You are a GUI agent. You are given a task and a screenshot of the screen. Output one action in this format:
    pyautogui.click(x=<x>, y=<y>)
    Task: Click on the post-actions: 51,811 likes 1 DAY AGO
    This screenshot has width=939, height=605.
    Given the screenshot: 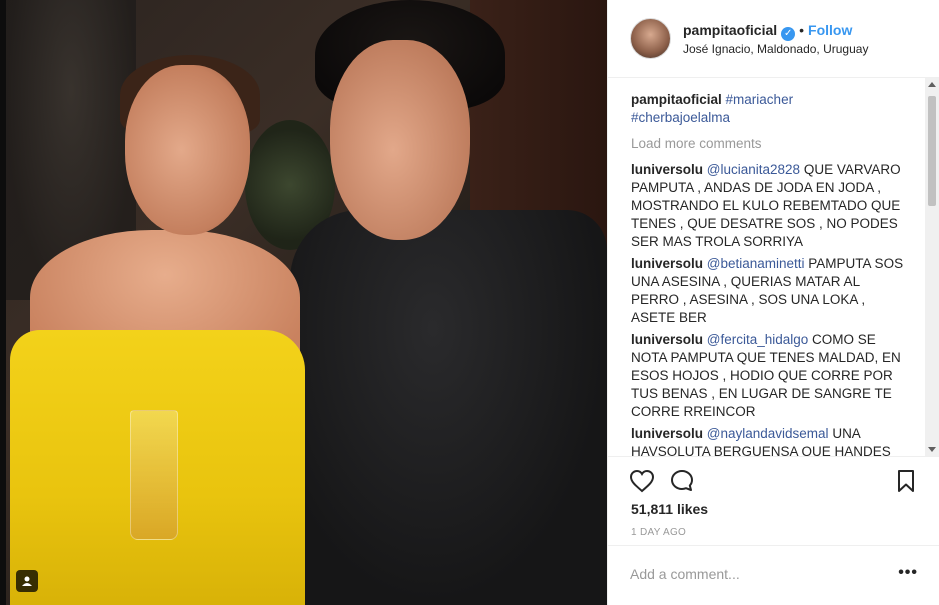 What is the action you would take?
    pyautogui.click(x=773, y=500)
    